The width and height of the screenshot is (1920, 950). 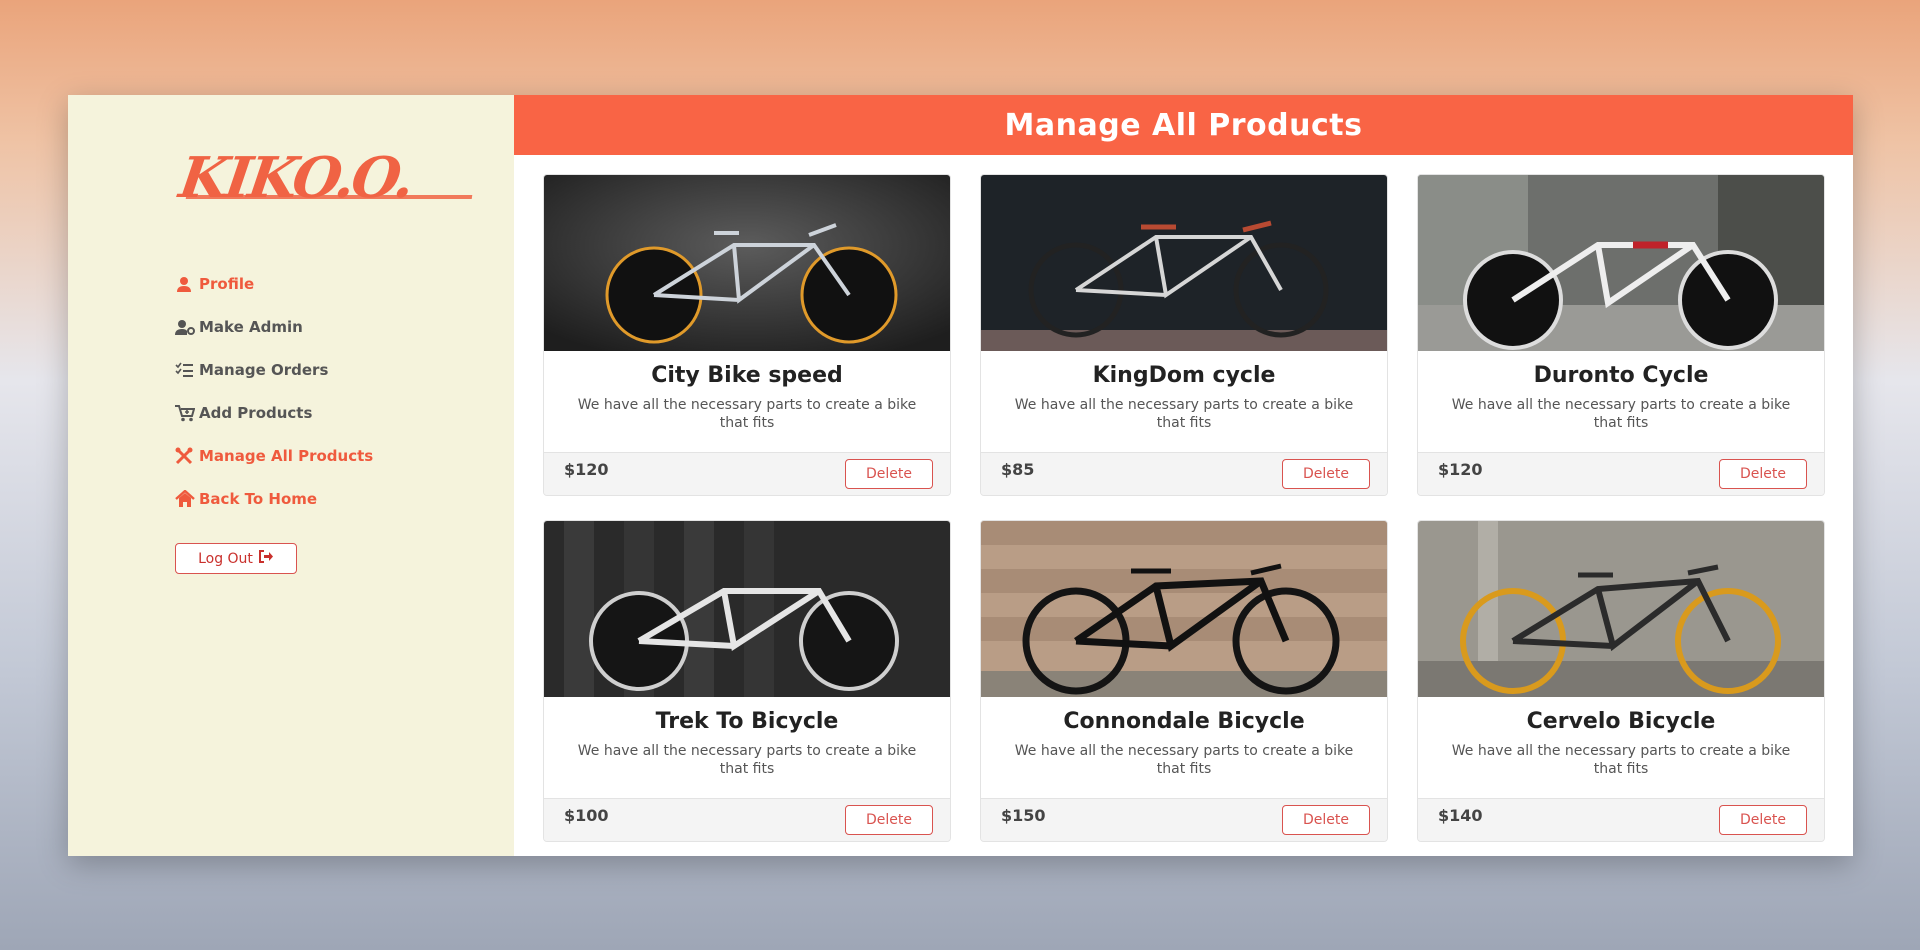 I want to click on product-name: KingDom cycle, so click(x=1184, y=375).